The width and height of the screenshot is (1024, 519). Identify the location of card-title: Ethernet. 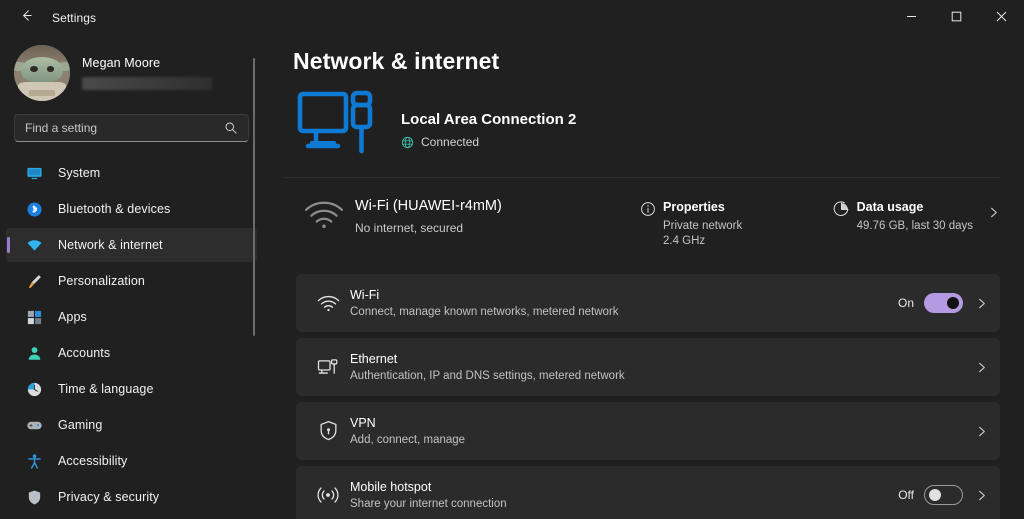
(374, 359).